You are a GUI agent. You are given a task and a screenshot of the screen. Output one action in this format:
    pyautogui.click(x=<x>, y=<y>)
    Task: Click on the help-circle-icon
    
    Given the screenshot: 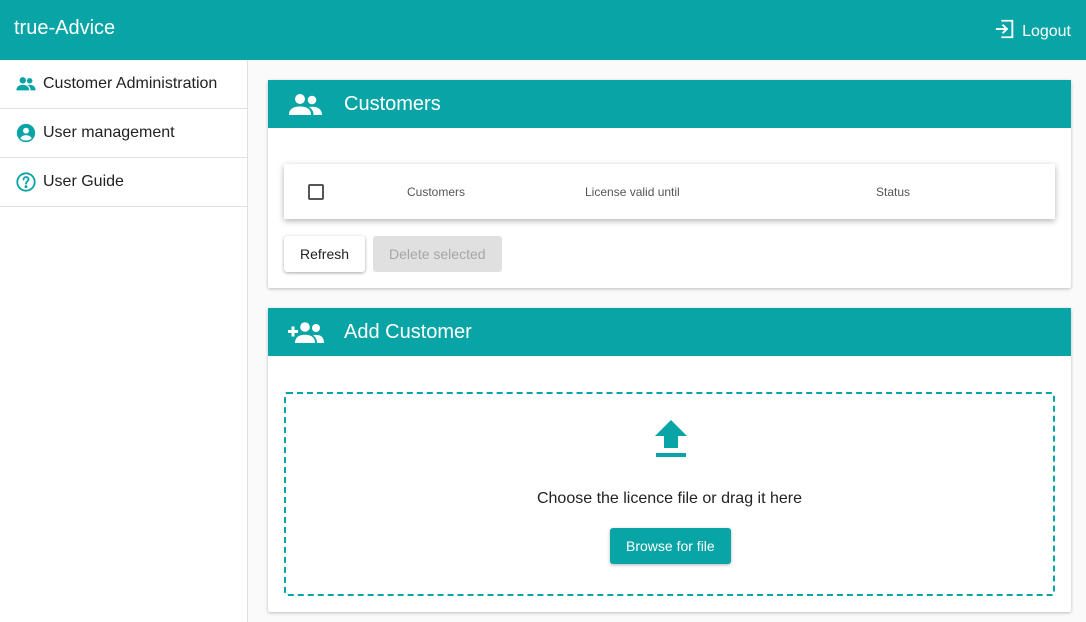 What is the action you would take?
    pyautogui.click(x=26, y=182)
    